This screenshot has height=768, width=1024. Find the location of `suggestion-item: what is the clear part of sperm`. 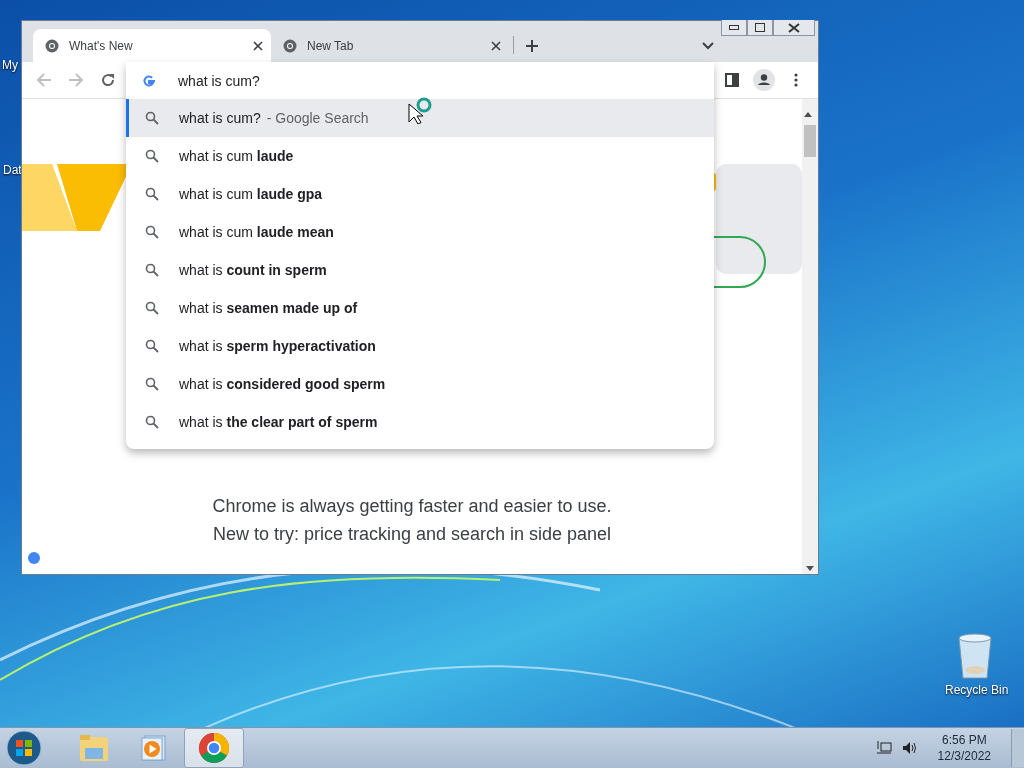

suggestion-item: what is the clear part of sperm is located at coordinates (420, 422).